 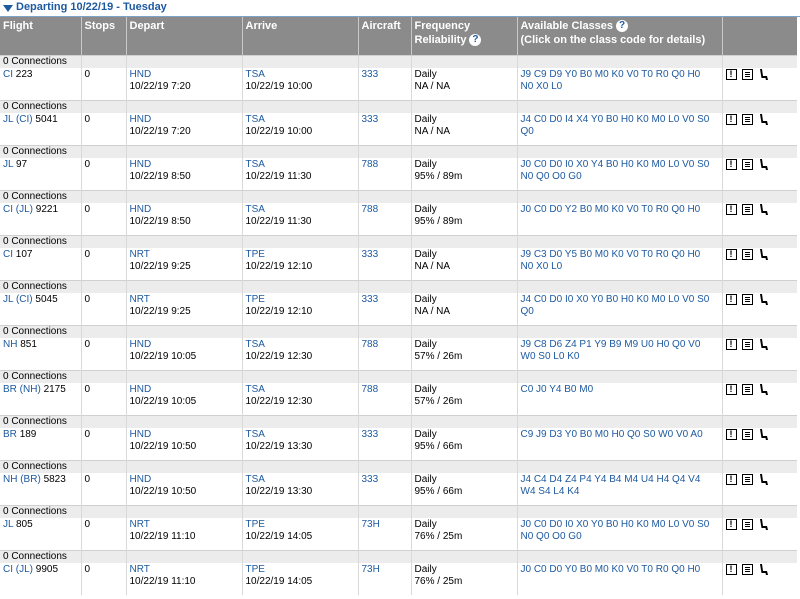 What do you see at coordinates (8, 8) in the screenshot?
I see `collapse-triangle-icon` at bounding box center [8, 8].